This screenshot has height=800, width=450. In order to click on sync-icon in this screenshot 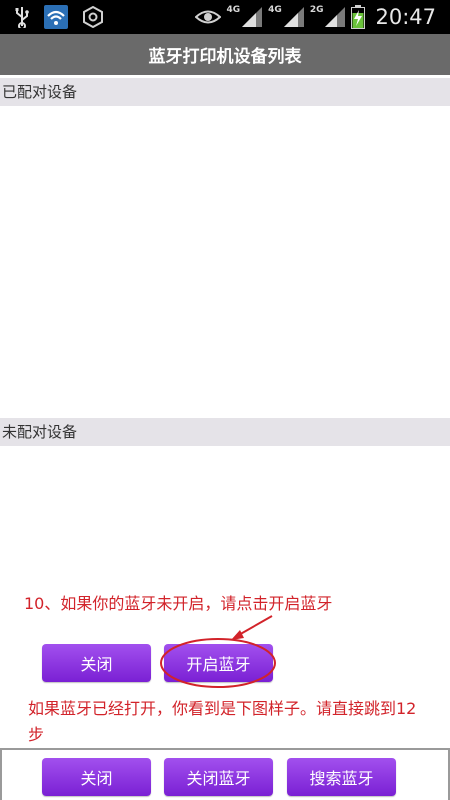, I will do `click(93, 17)`.